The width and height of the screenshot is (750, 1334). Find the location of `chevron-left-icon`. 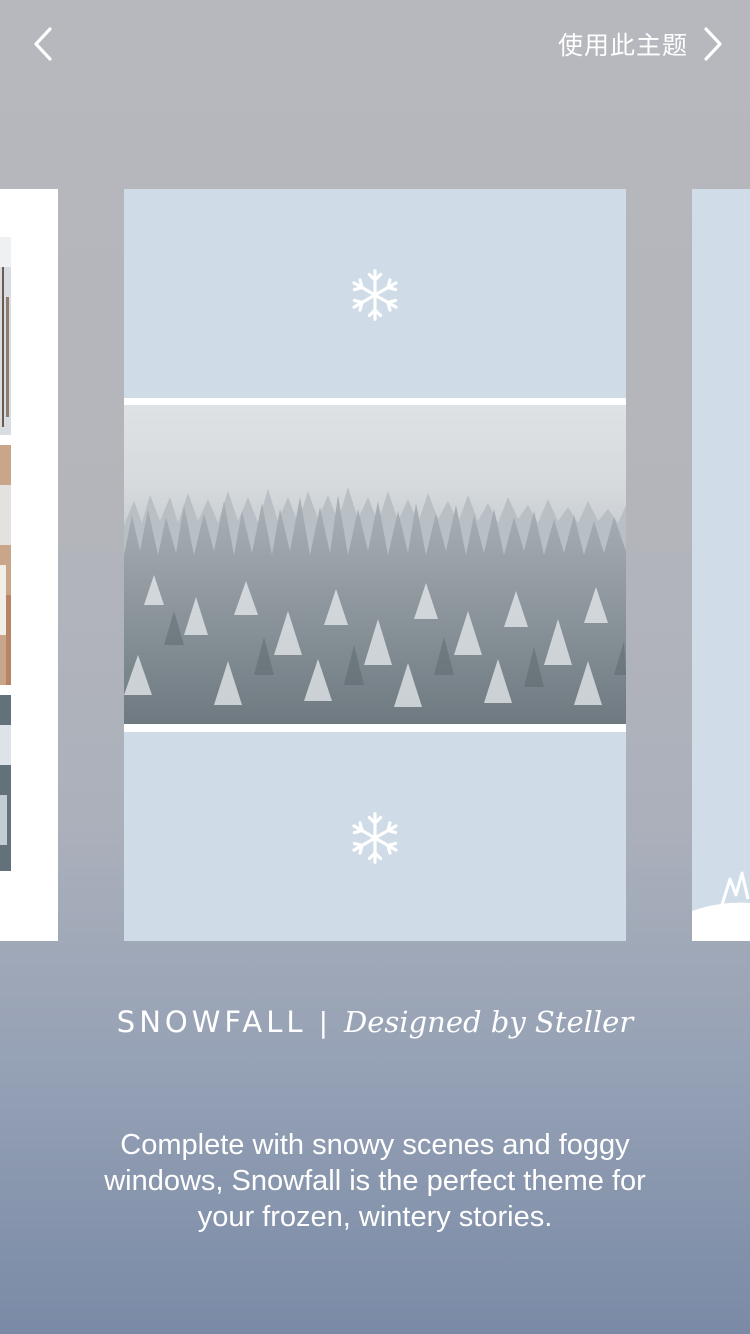

chevron-left-icon is located at coordinates (43, 44).